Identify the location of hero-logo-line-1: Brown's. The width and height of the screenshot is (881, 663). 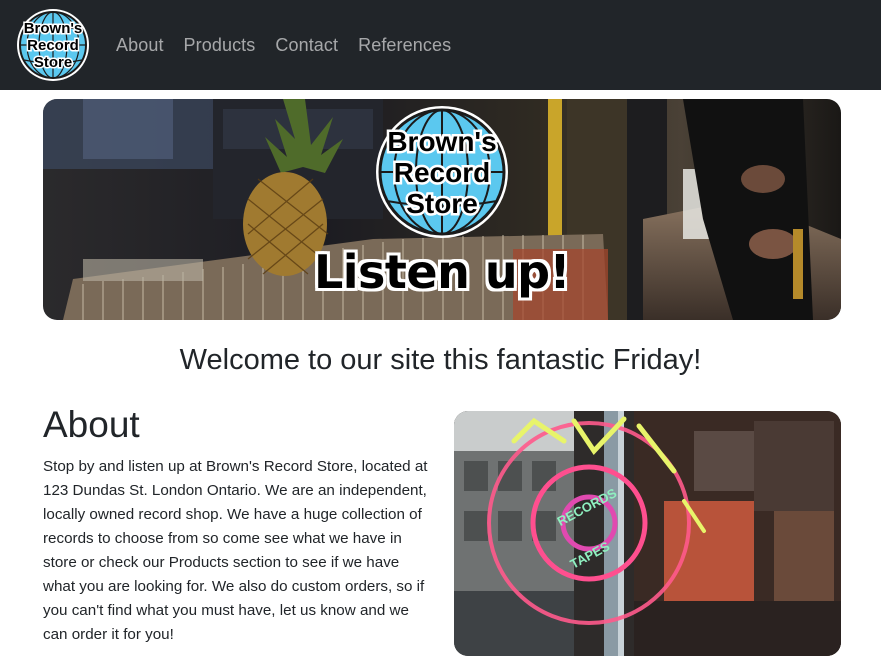
(441, 141).